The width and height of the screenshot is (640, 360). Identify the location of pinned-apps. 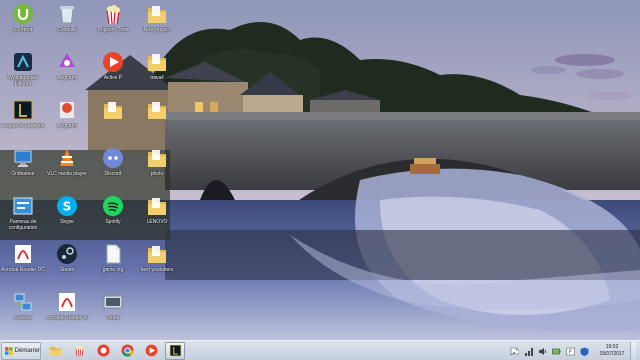
(113, 350).